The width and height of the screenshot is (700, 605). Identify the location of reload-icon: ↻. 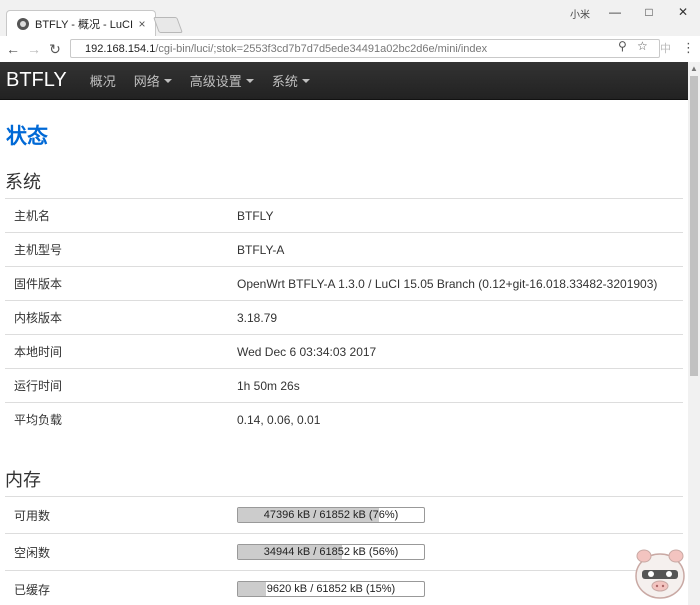
(55, 49).